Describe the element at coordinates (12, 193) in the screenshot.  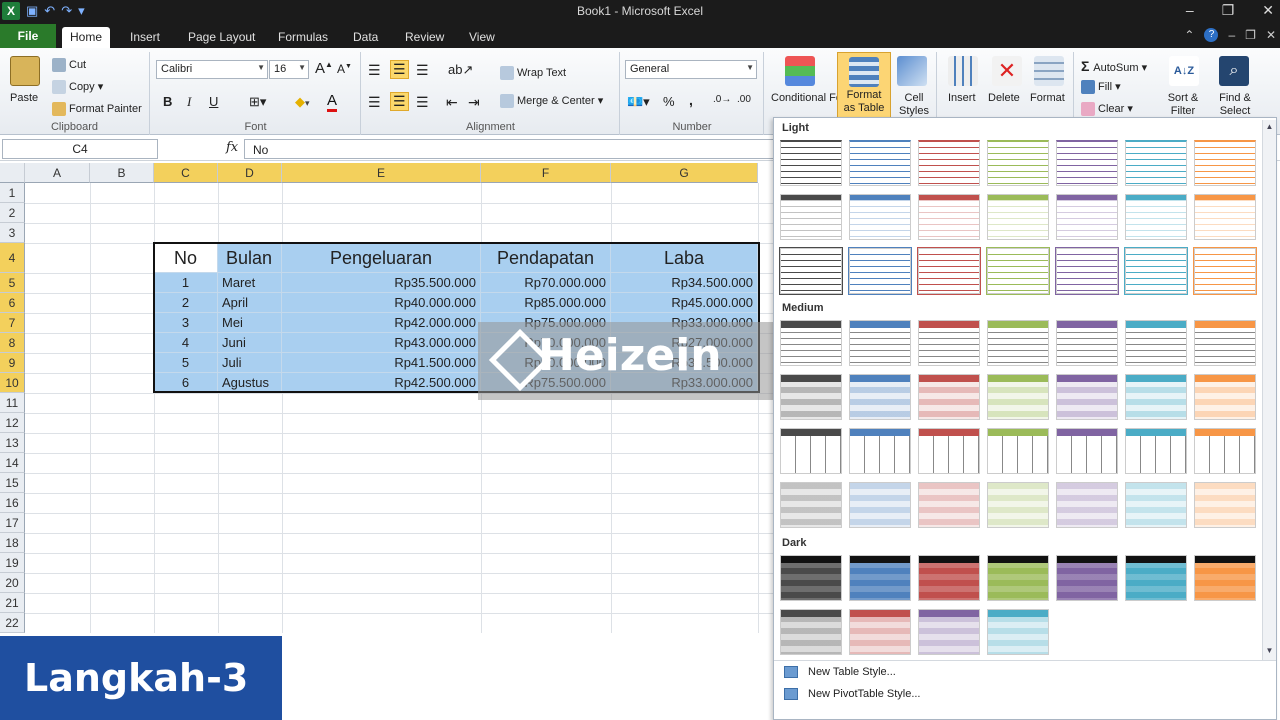
I see `row-header-1: 1` at that location.